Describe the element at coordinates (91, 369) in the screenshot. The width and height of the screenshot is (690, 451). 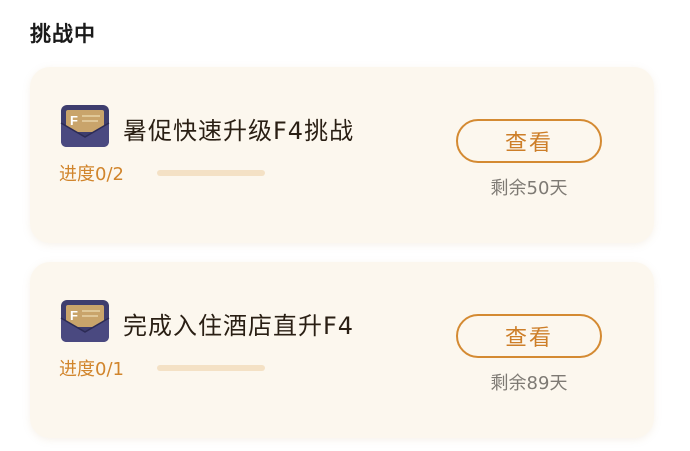
I see `progress-label: 进度0/1` at that location.